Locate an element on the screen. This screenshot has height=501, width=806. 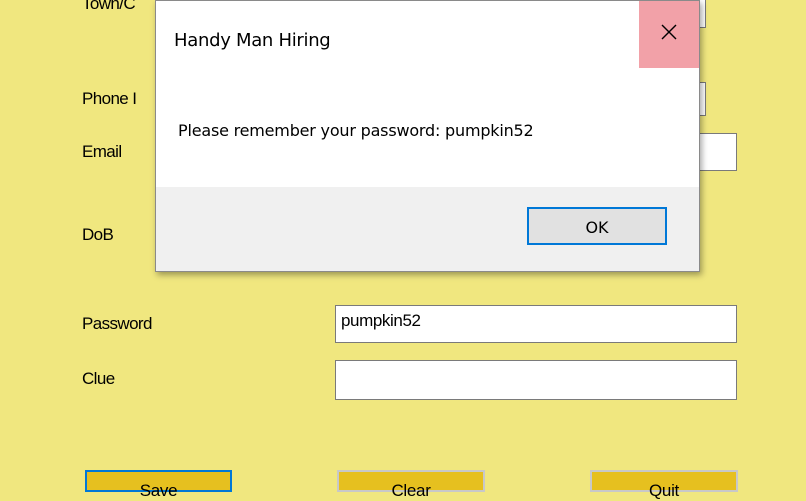
town-label: Town/C is located at coordinates (109, 6).